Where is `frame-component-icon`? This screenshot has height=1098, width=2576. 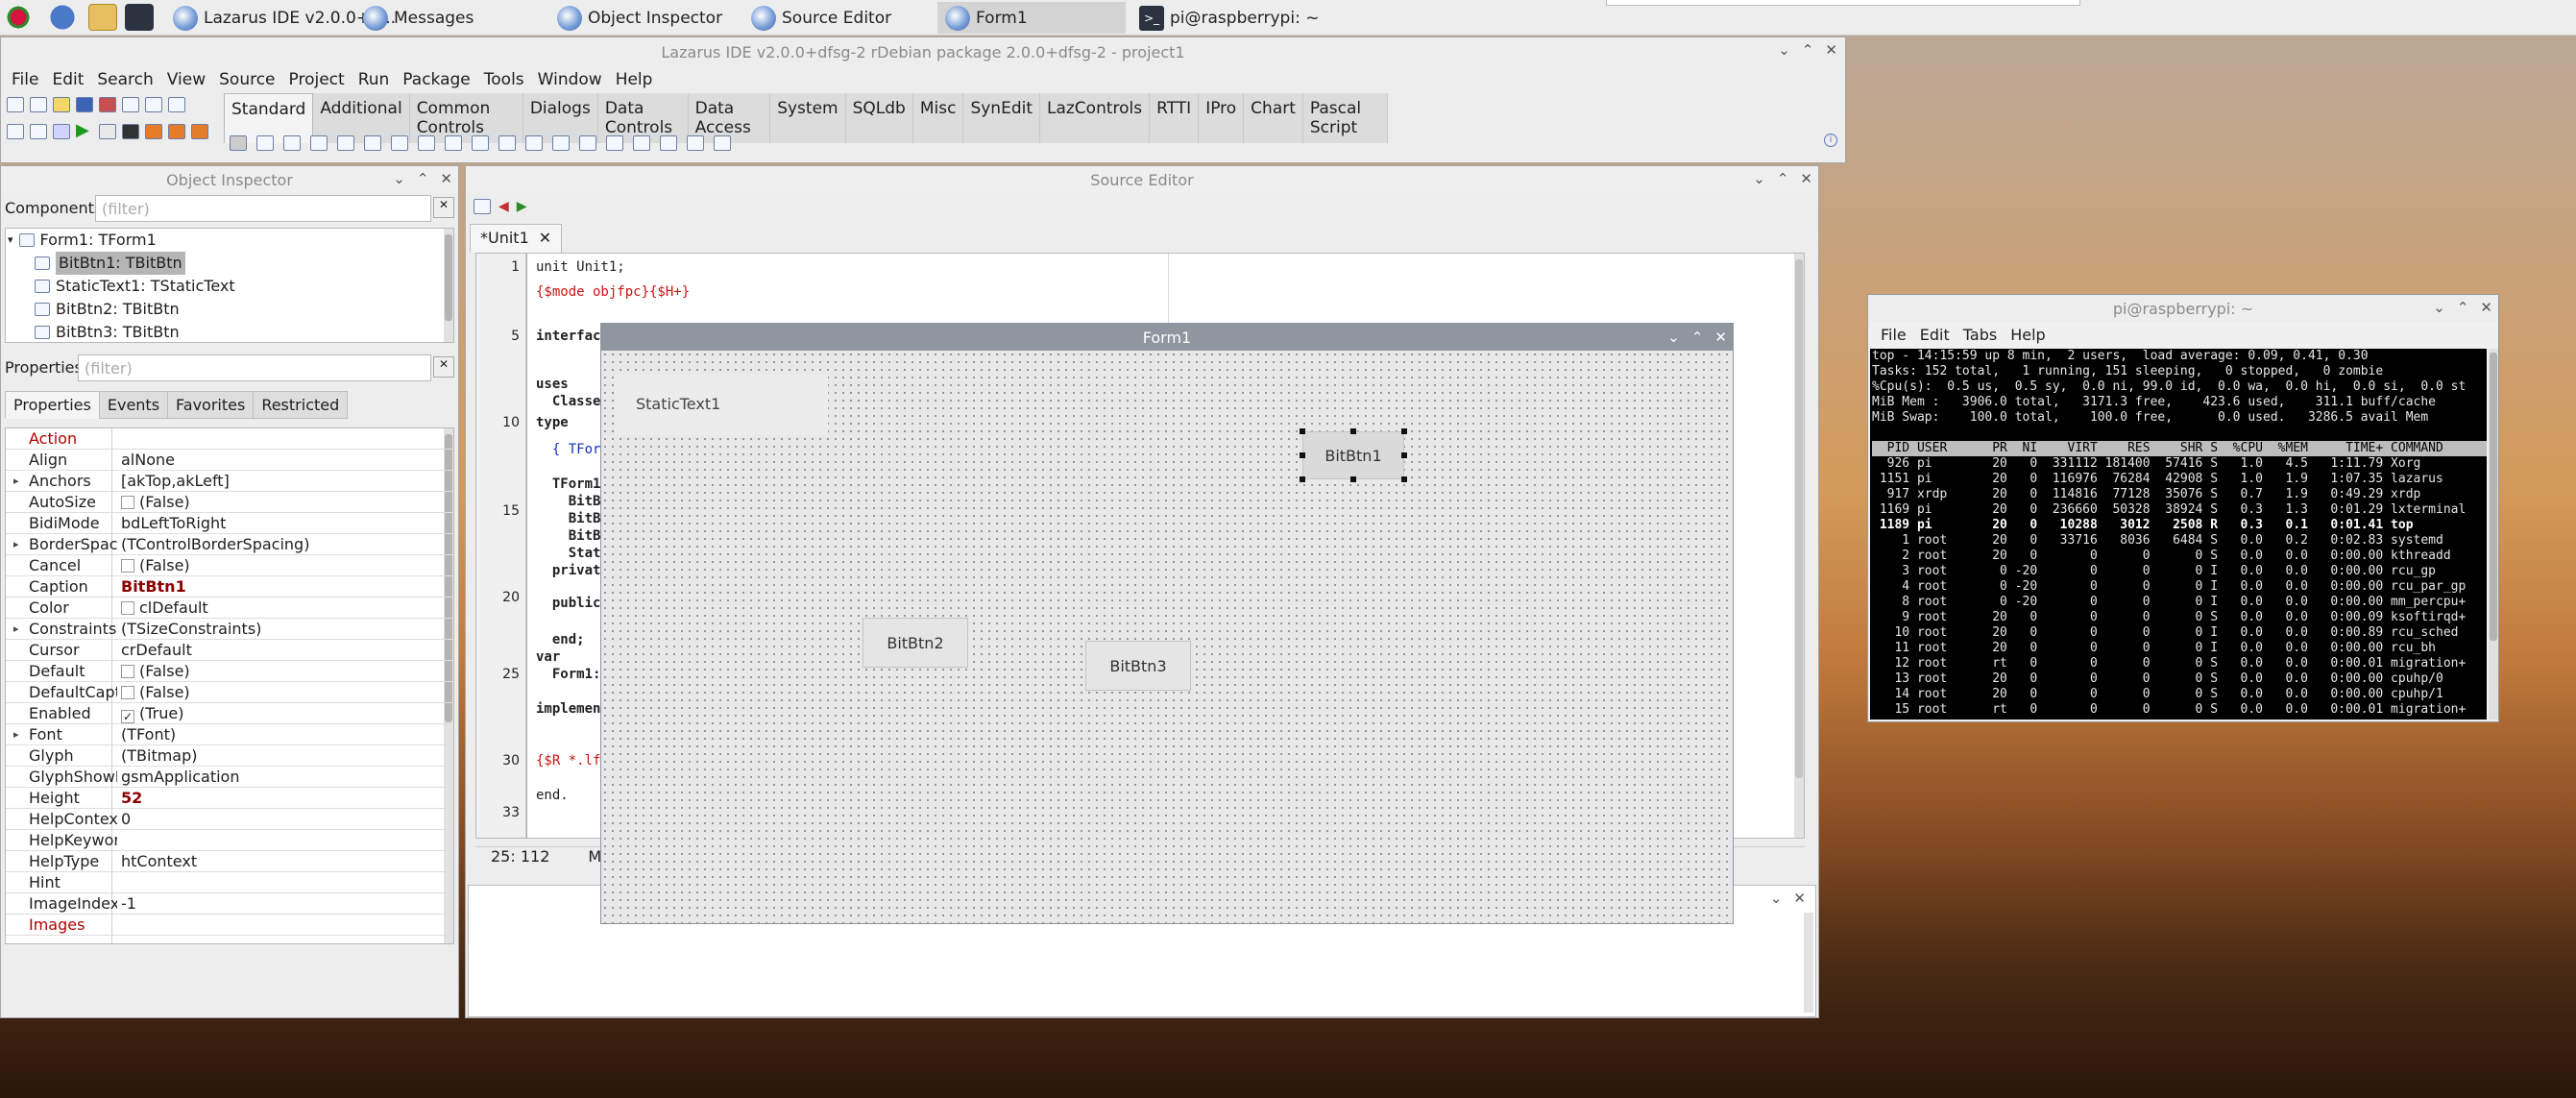 frame-component-icon is located at coordinates (695, 143).